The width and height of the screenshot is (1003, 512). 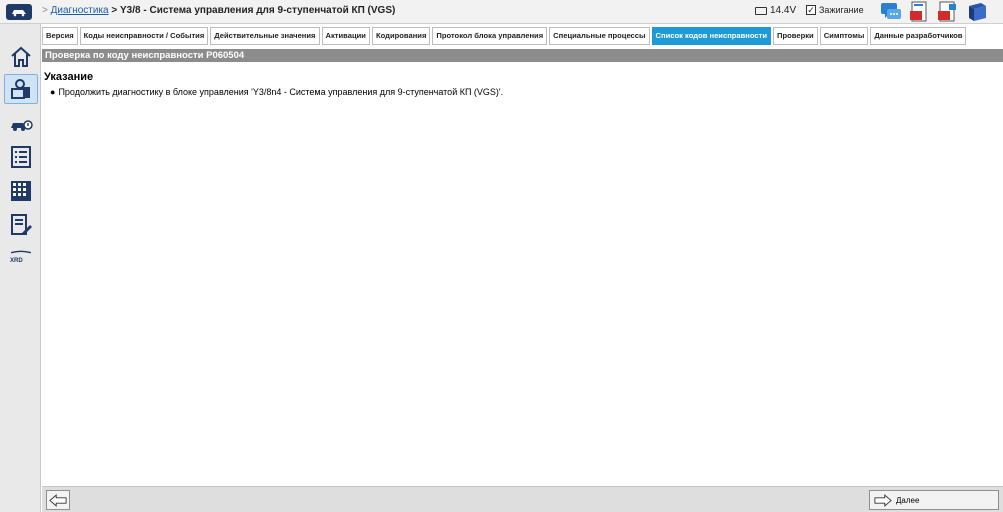 What do you see at coordinates (947, 12) in the screenshot?
I see `pdf-export-icon` at bounding box center [947, 12].